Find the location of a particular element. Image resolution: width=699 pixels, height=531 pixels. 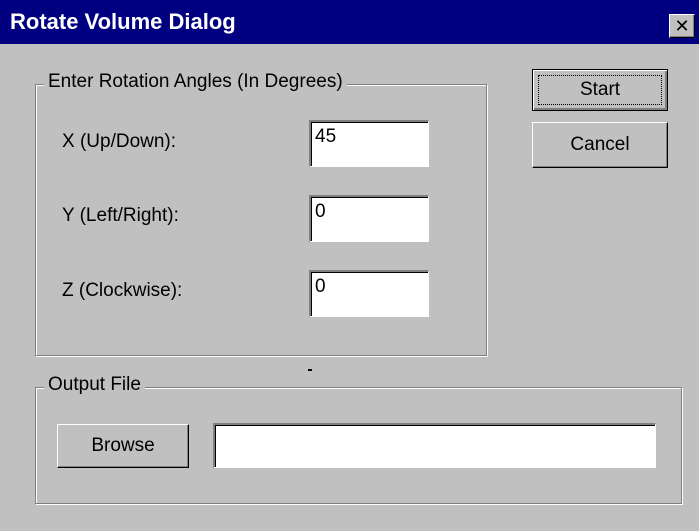

browse-button-label: Browse is located at coordinates (123, 445).